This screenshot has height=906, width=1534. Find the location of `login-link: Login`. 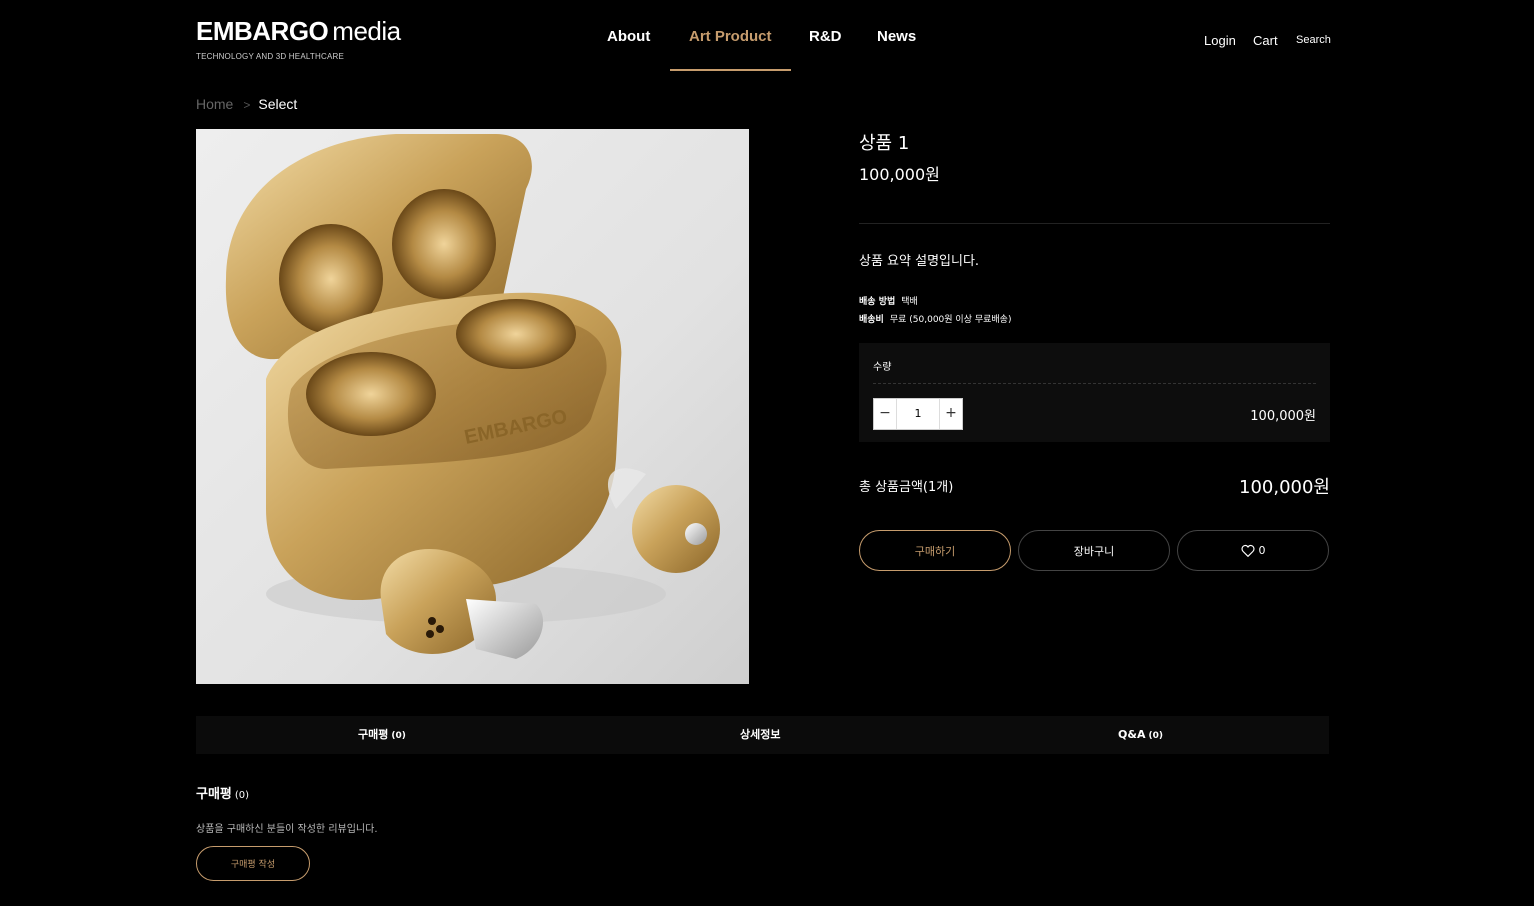

login-link: Login is located at coordinates (1220, 40).